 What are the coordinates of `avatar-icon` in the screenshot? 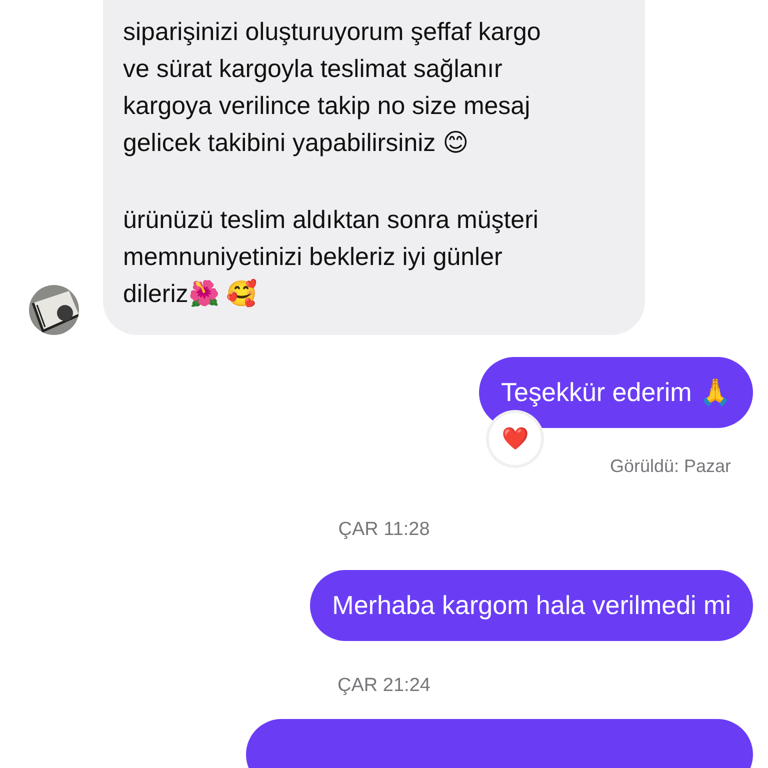 It's located at (54, 310).